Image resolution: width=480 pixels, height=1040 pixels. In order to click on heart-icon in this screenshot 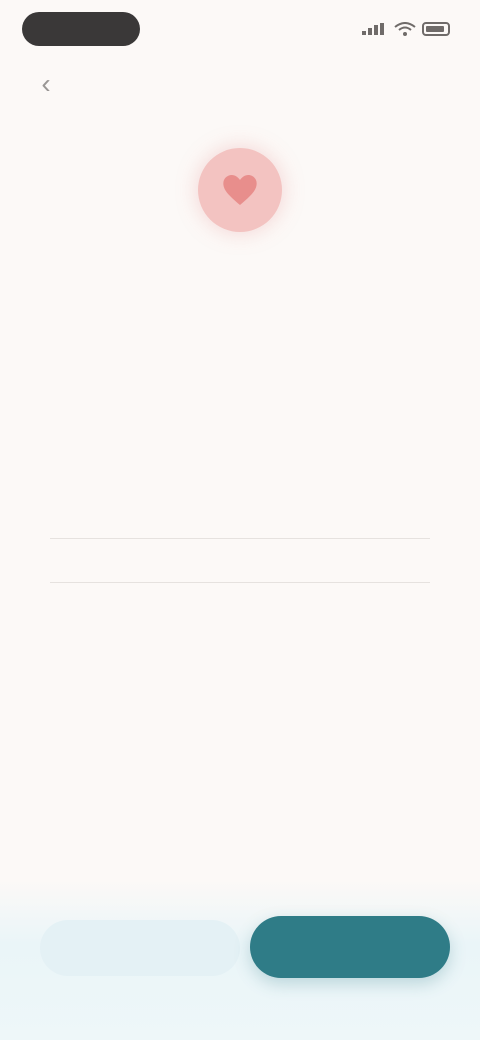, I will do `click(240, 190)`.